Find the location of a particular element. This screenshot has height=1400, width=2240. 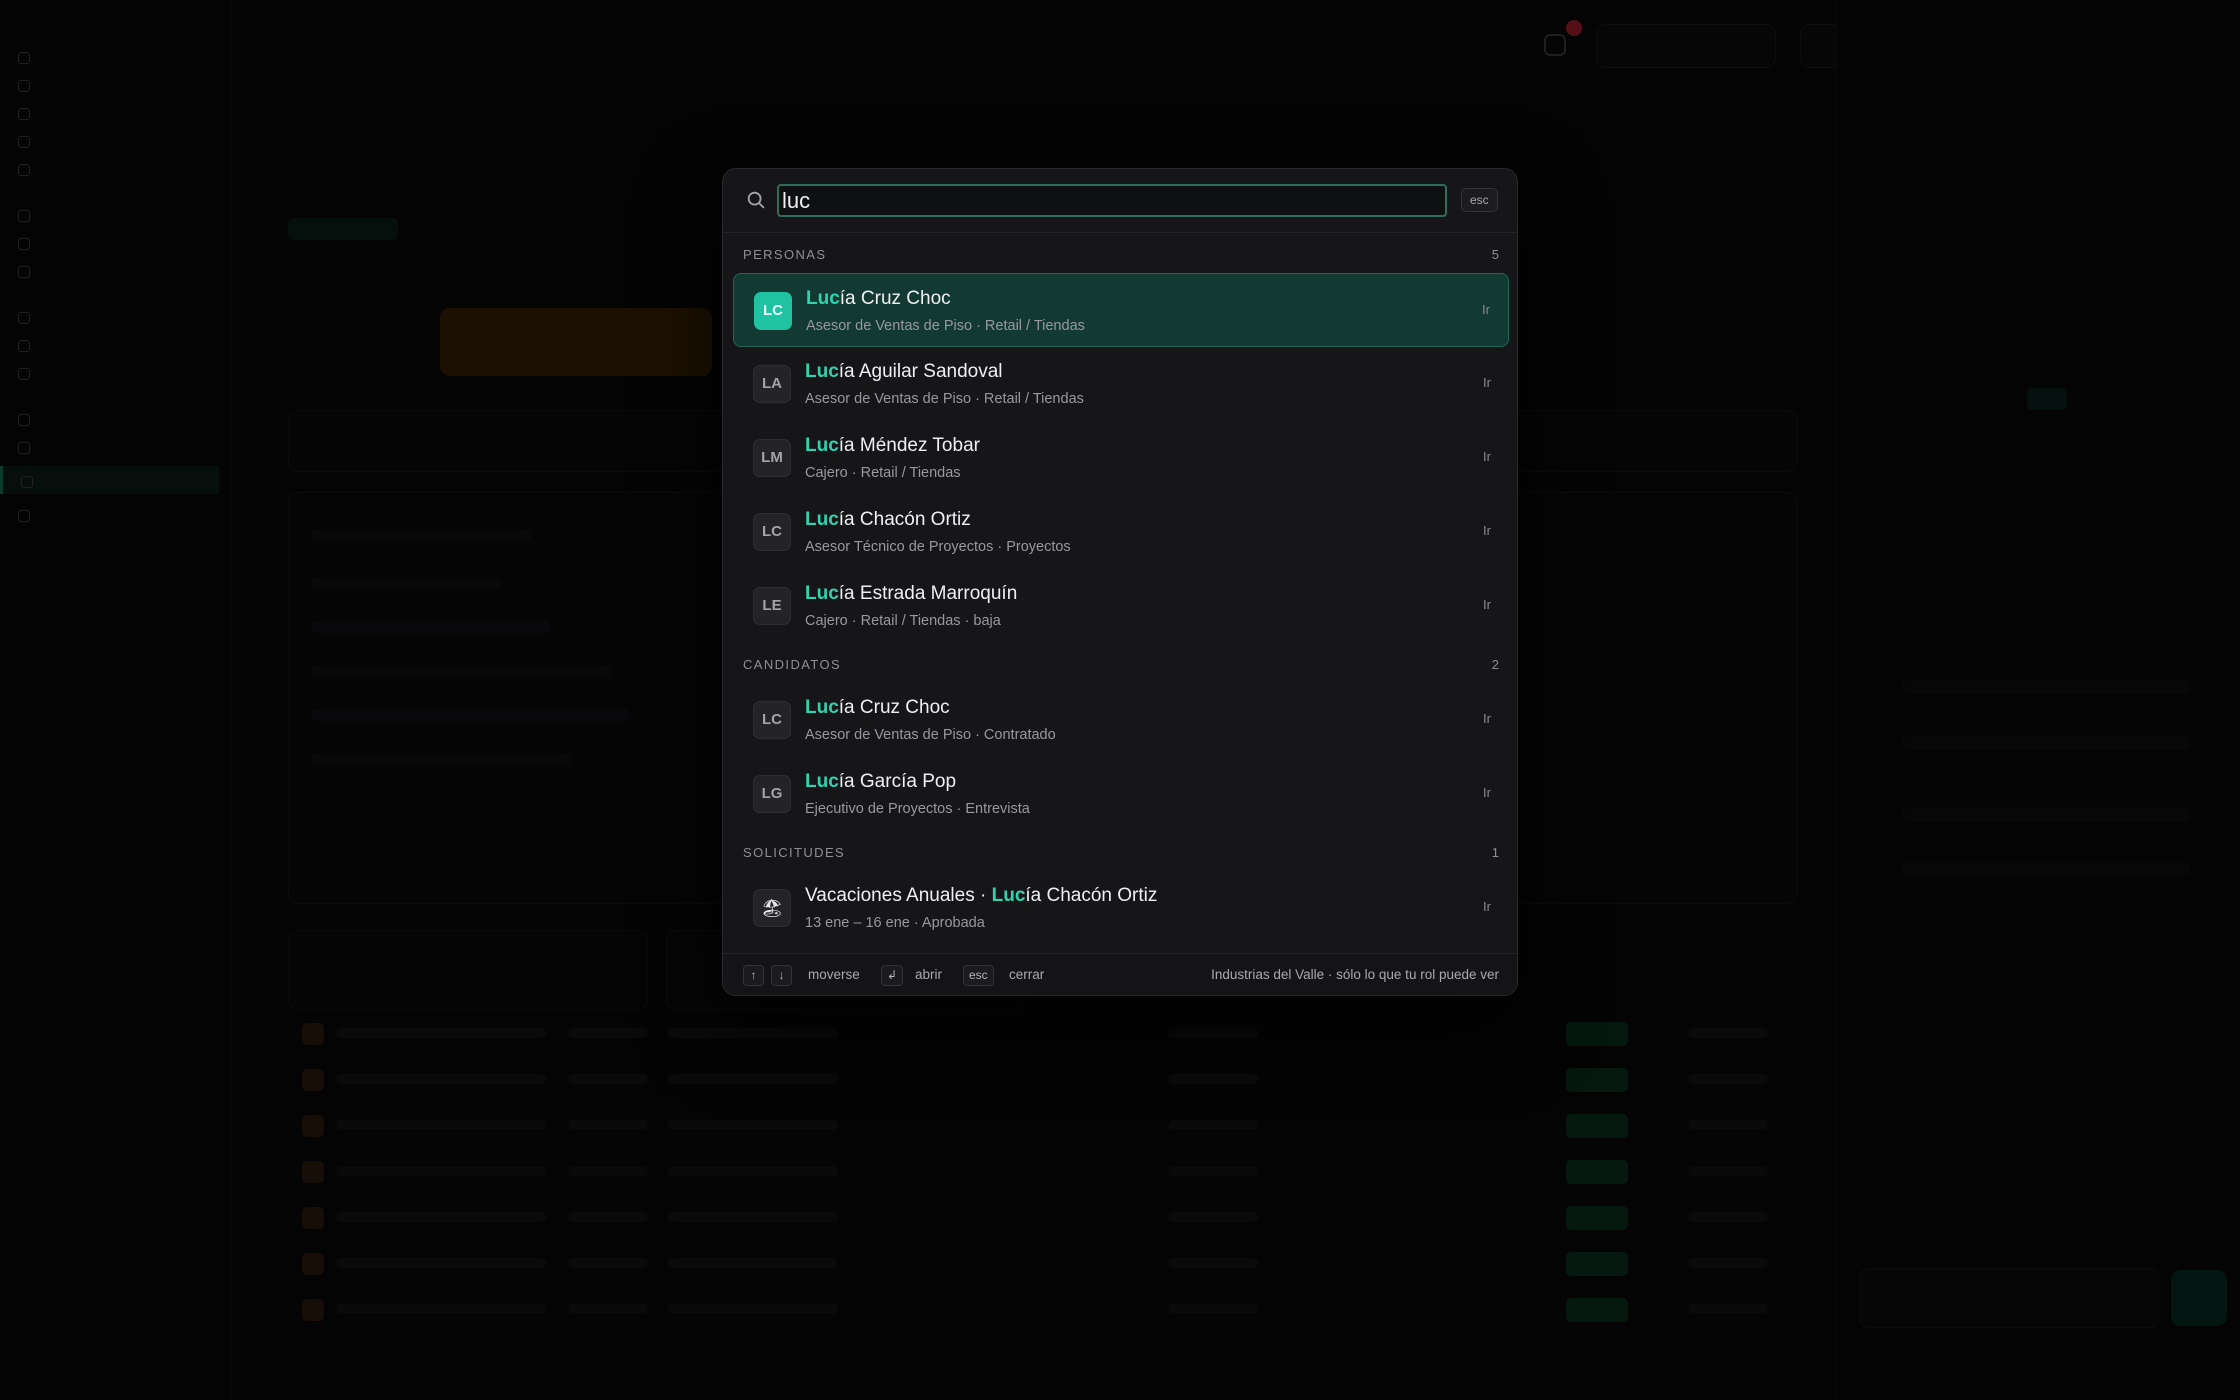

result-title: Lucía Méndez Tobar is located at coordinates (892, 445).